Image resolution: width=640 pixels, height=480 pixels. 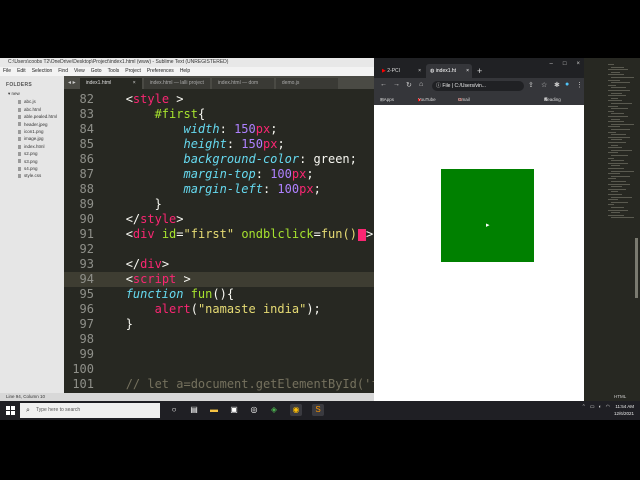 What do you see at coordinates (579, 85) in the screenshot?
I see `menu-dots-icon: ⋮` at bounding box center [579, 85].